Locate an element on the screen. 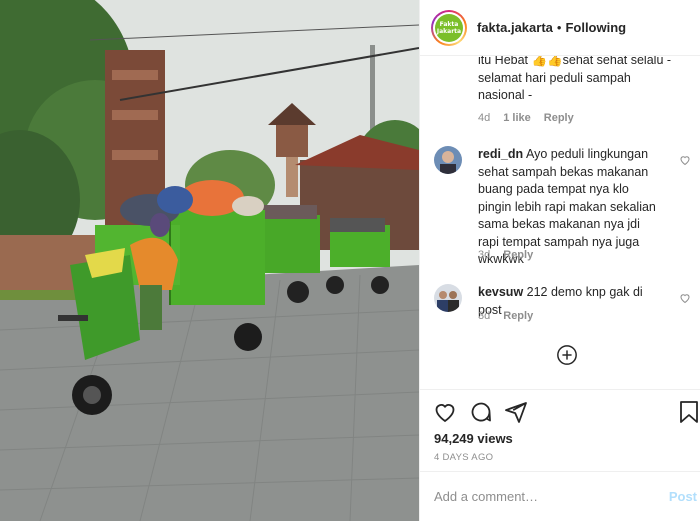  comment-text-line: nasional - is located at coordinates (505, 95).